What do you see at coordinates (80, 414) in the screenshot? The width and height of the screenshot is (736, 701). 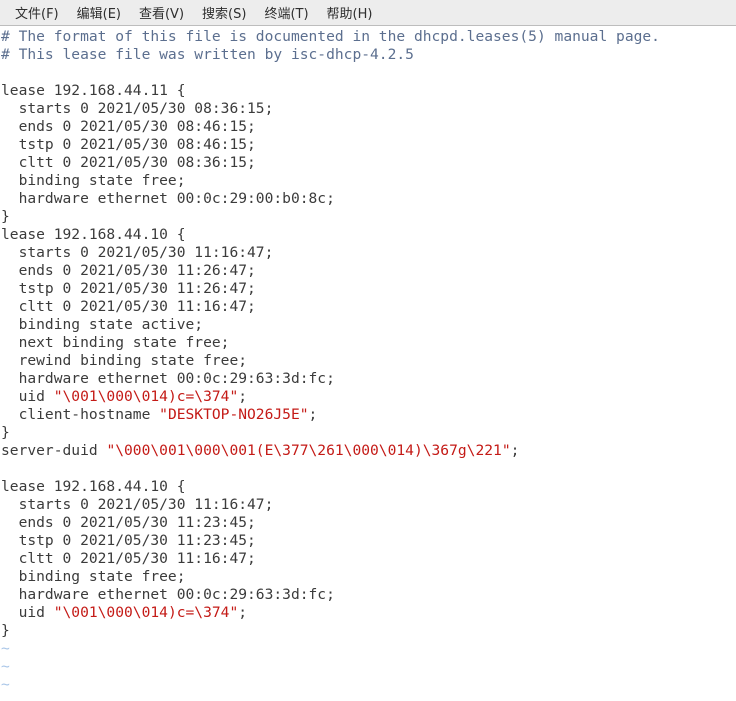 I see `code-keyword: client-hostname` at bounding box center [80, 414].